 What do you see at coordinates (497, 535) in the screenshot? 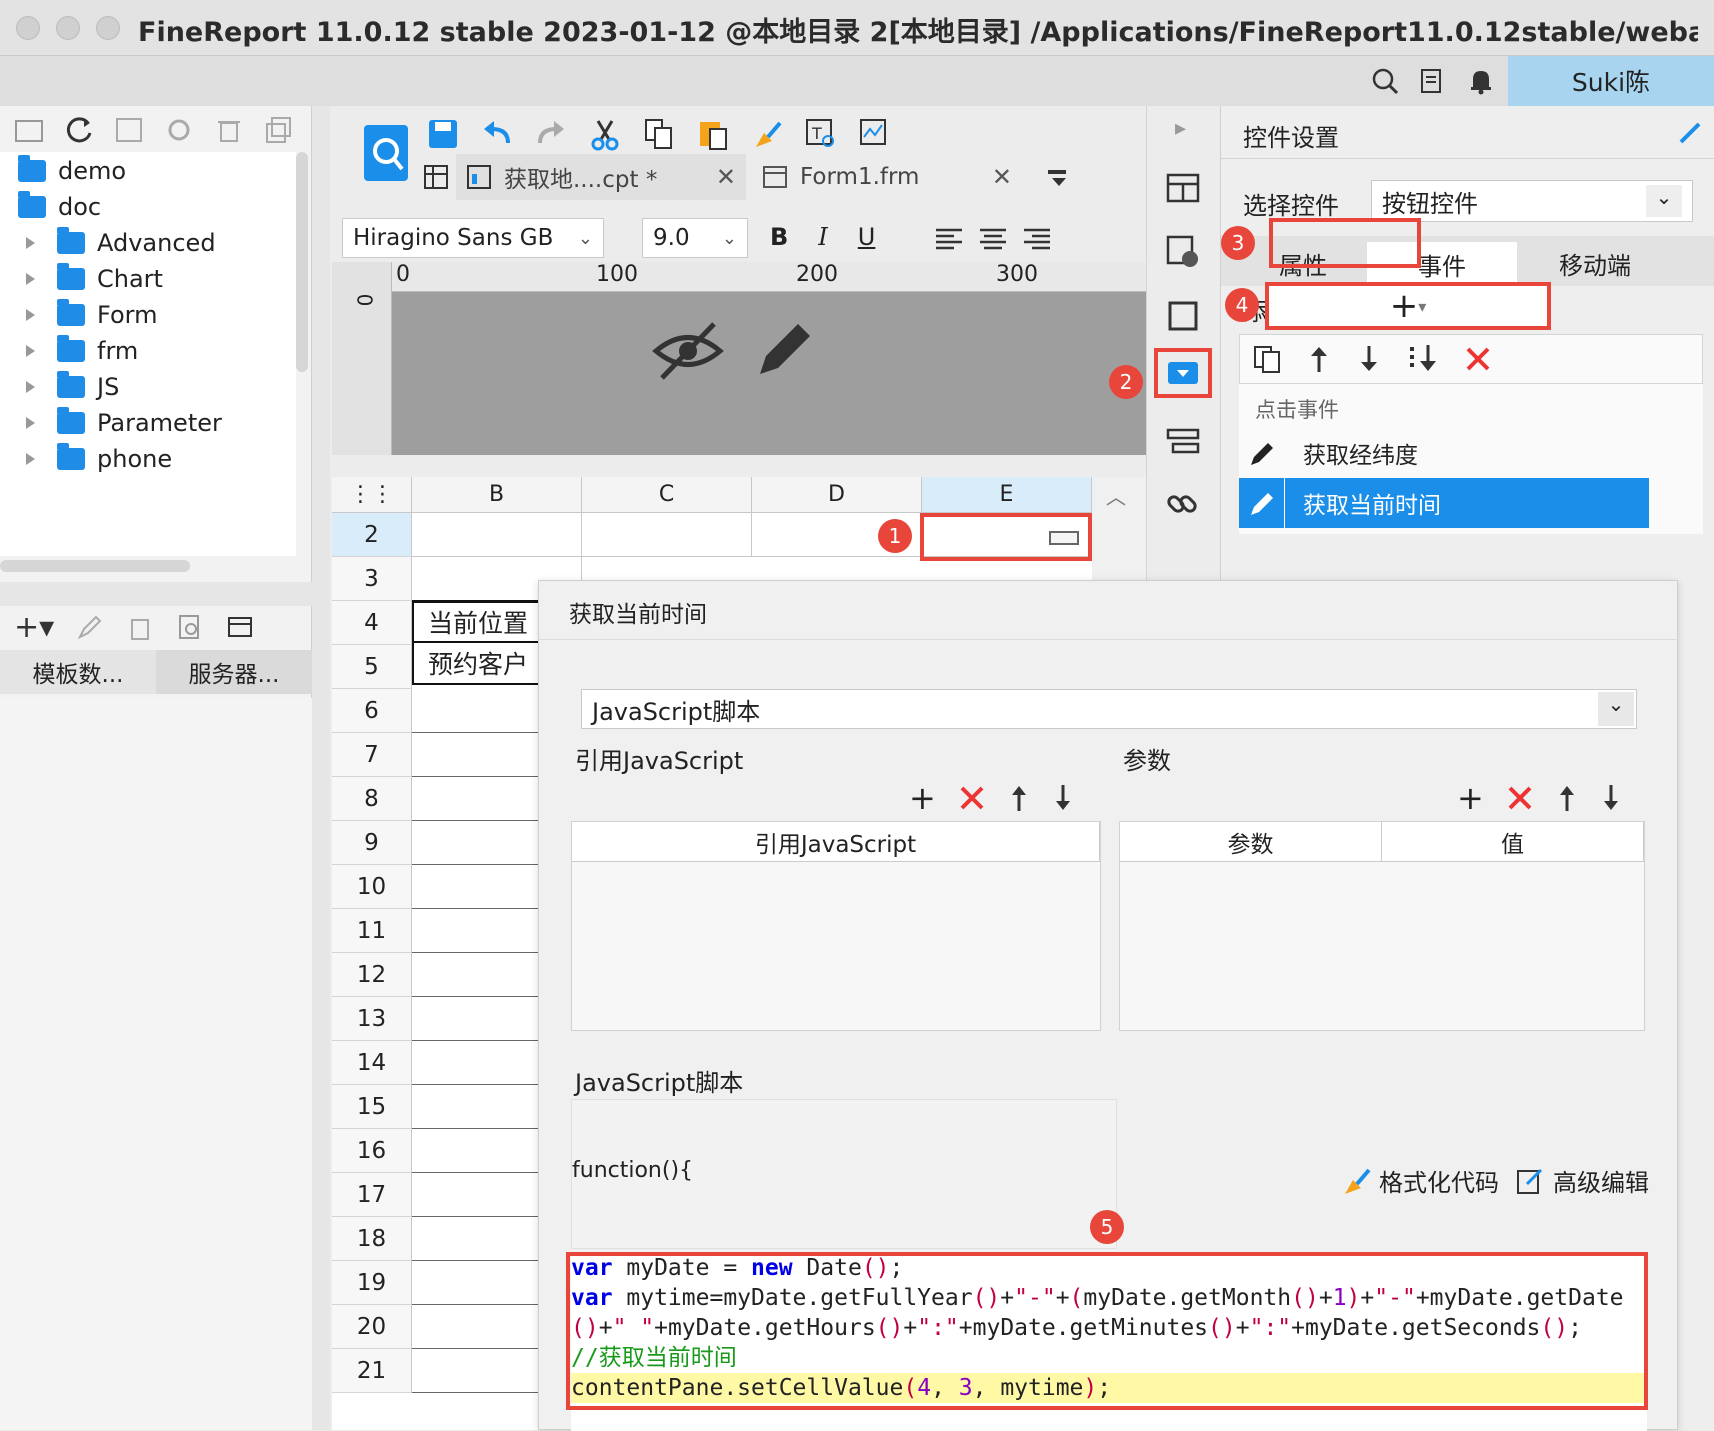
I see `cell-b2` at bounding box center [497, 535].